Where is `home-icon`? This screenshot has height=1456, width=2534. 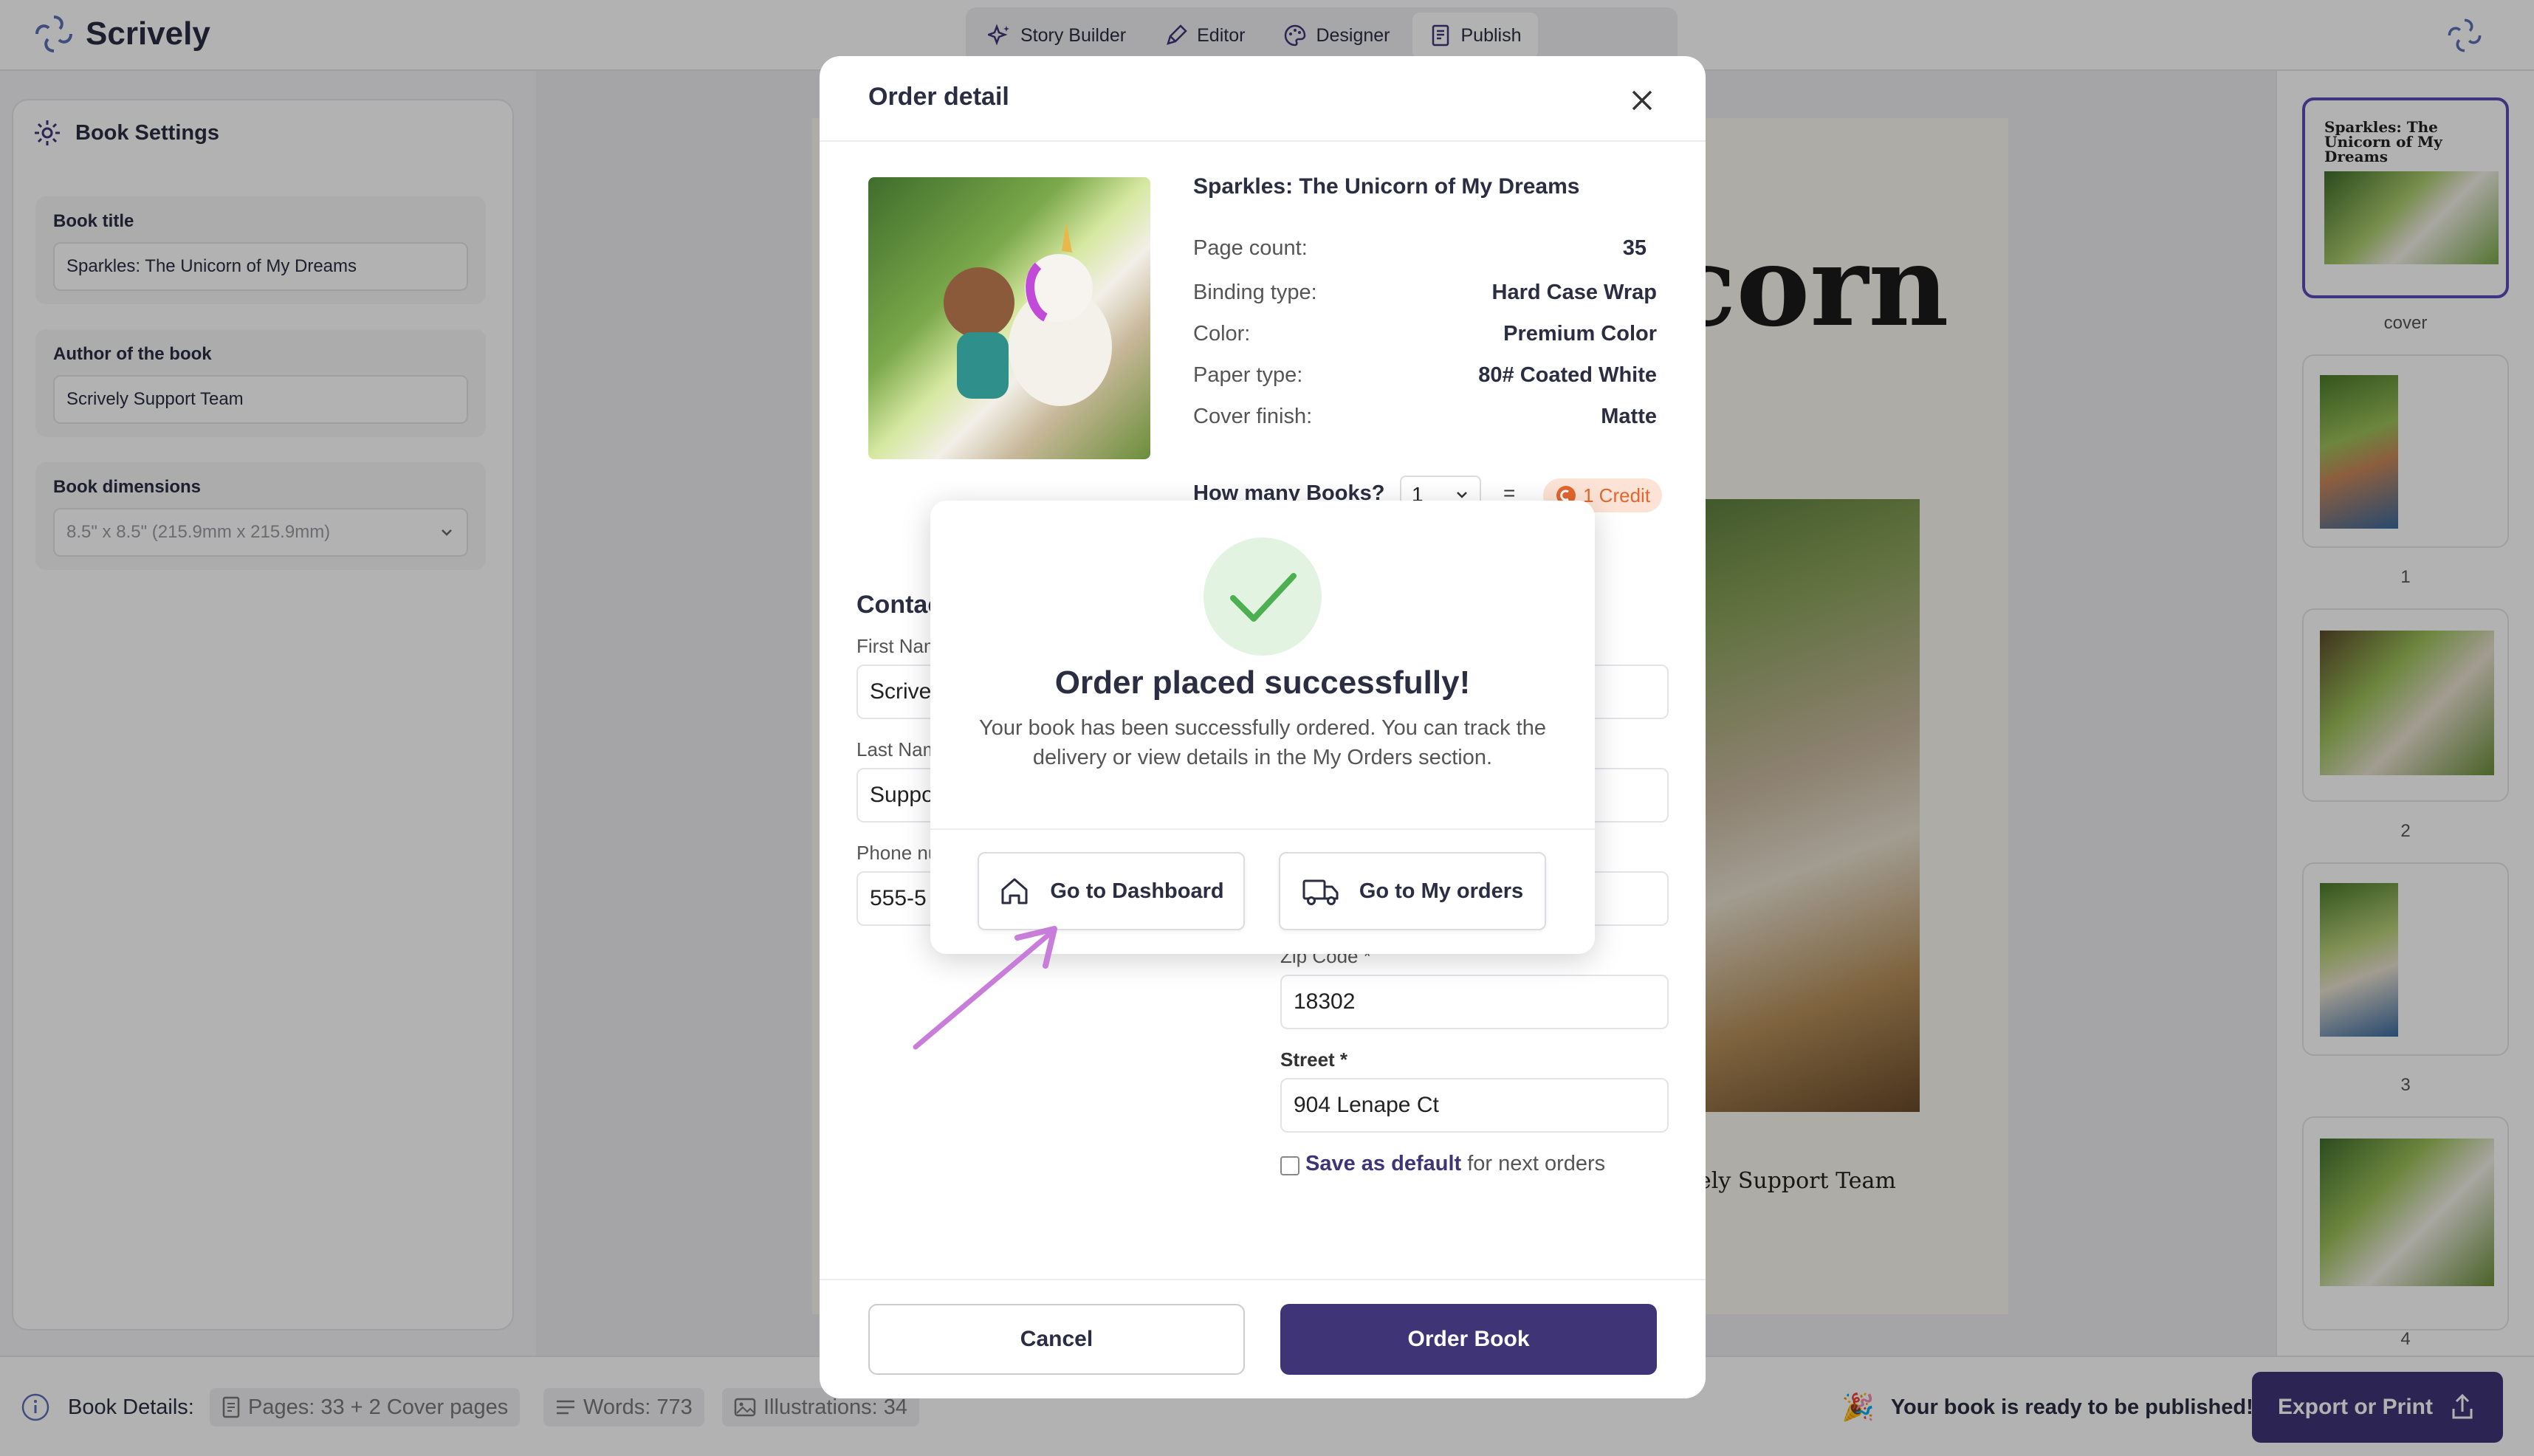 home-icon is located at coordinates (1014, 891).